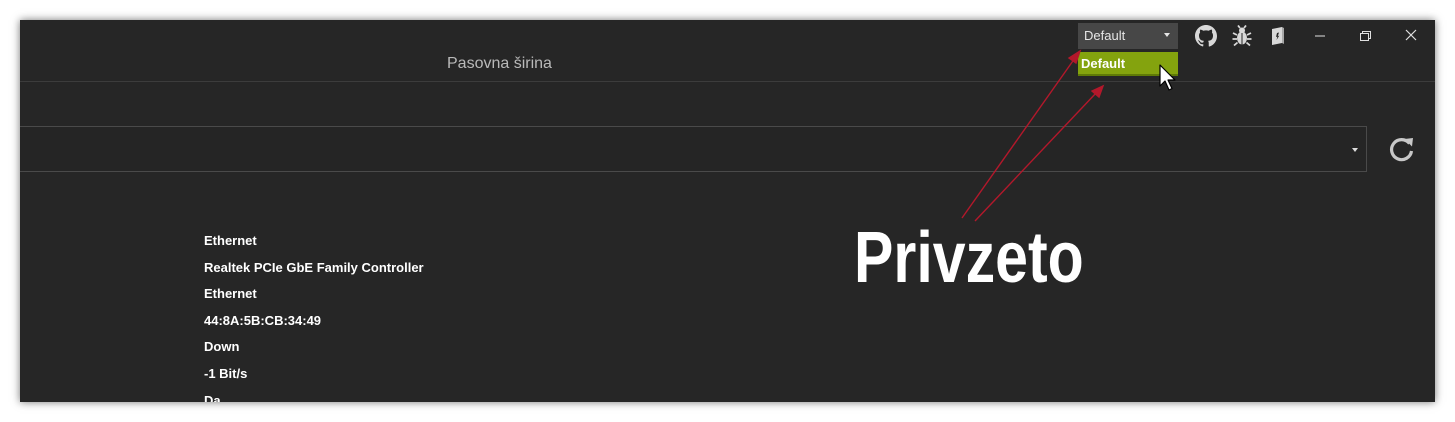 The height and width of the screenshot is (422, 1455). Describe the element at coordinates (222, 347) in the screenshot. I see `adapter-status: Down` at that location.